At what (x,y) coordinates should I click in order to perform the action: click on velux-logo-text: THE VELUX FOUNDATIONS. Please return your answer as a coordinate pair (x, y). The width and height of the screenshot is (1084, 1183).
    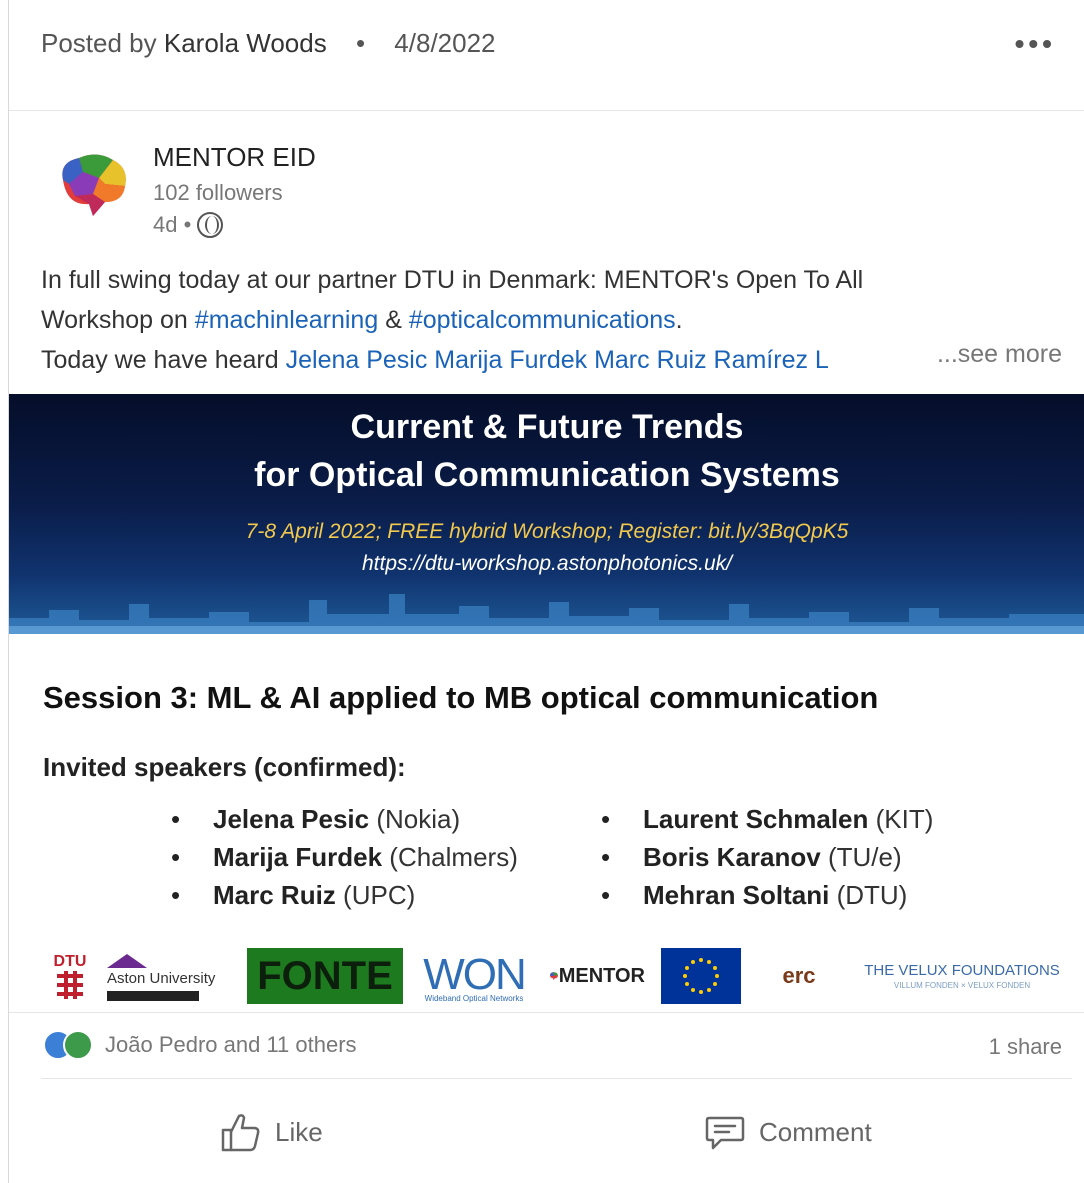
    Looking at the image, I should click on (962, 970).